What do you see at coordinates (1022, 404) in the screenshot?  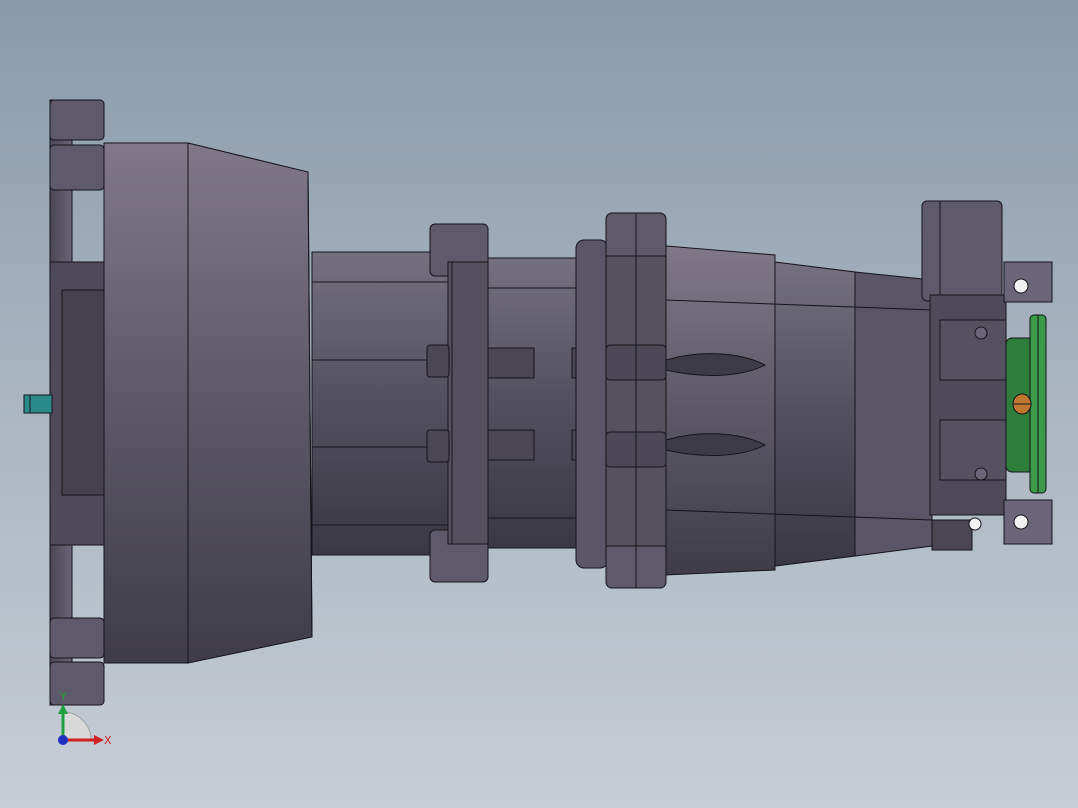 I see `grease-fitting` at bounding box center [1022, 404].